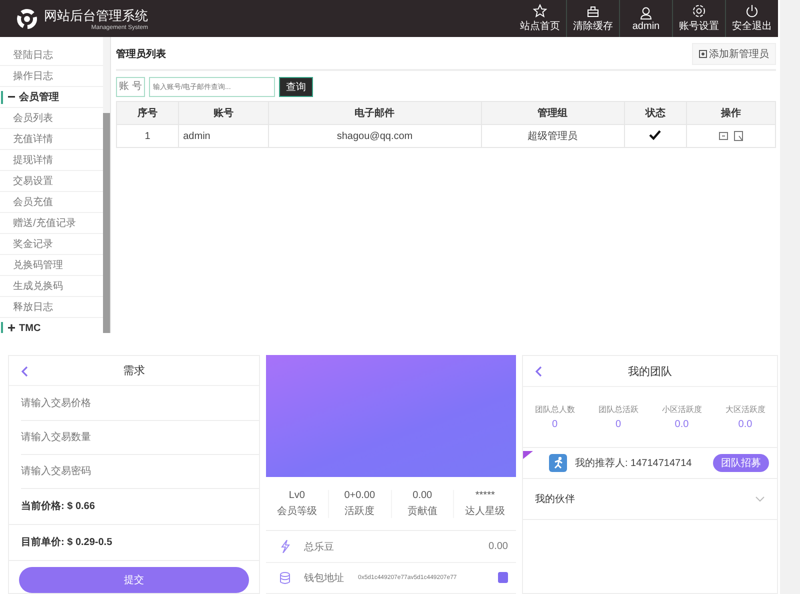  I want to click on price-text: 当前价格: $ 0.66, so click(134, 507).